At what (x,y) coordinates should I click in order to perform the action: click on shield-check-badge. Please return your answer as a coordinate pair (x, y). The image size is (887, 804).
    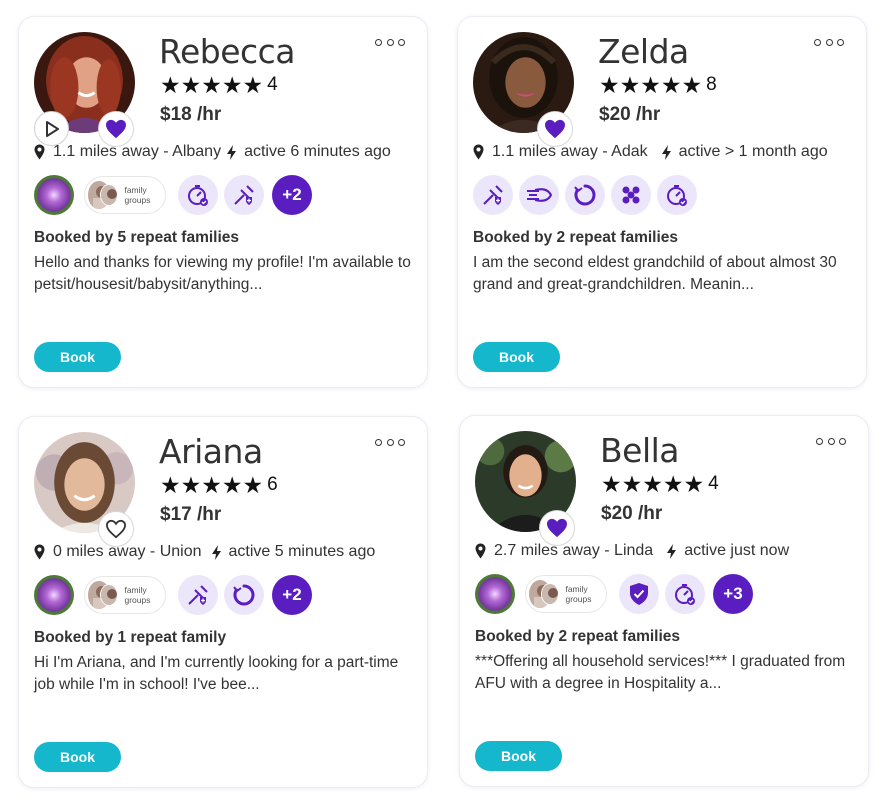
    Looking at the image, I should click on (639, 594).